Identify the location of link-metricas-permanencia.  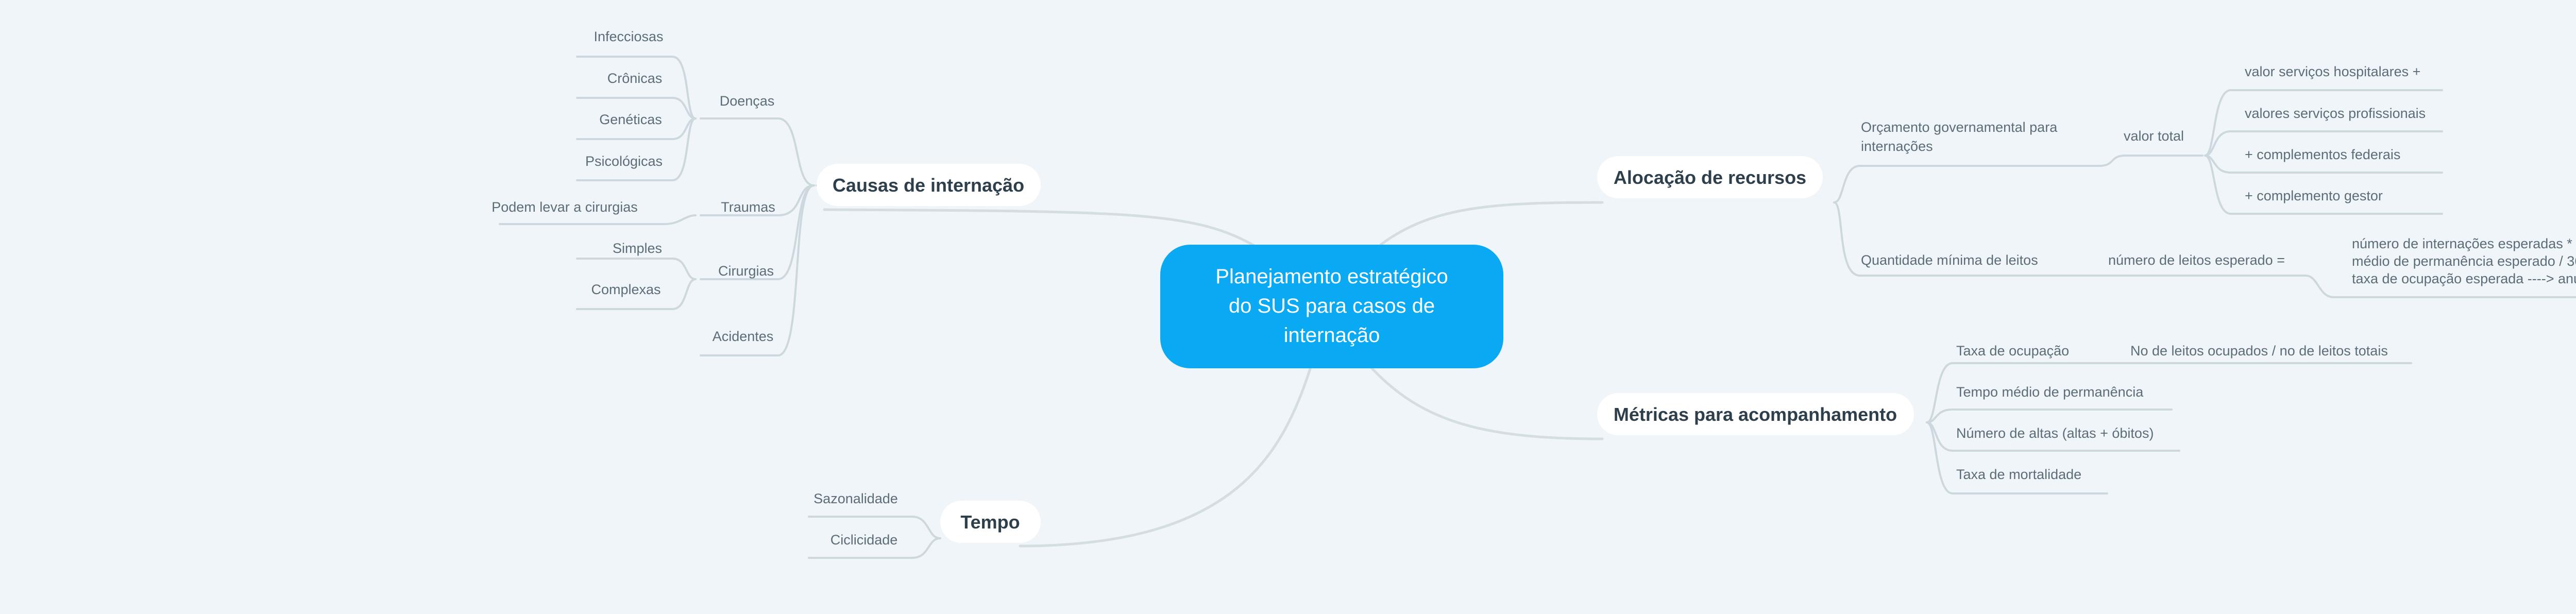
(2049, 415).